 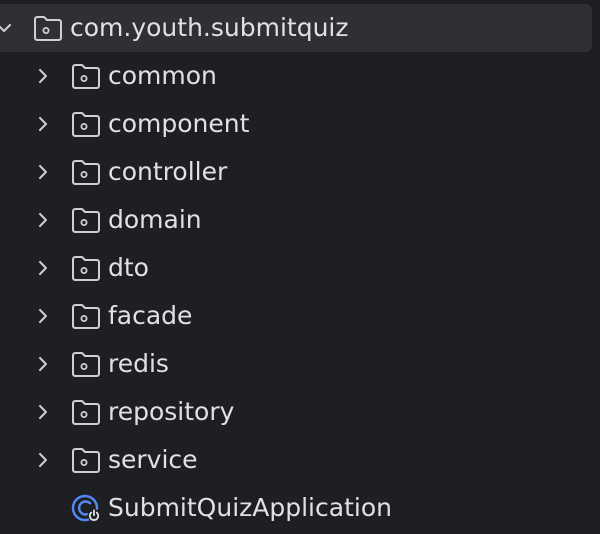 I want to click on tree-row-label: com.youth.submitquiz, so click(x=209, y=27).